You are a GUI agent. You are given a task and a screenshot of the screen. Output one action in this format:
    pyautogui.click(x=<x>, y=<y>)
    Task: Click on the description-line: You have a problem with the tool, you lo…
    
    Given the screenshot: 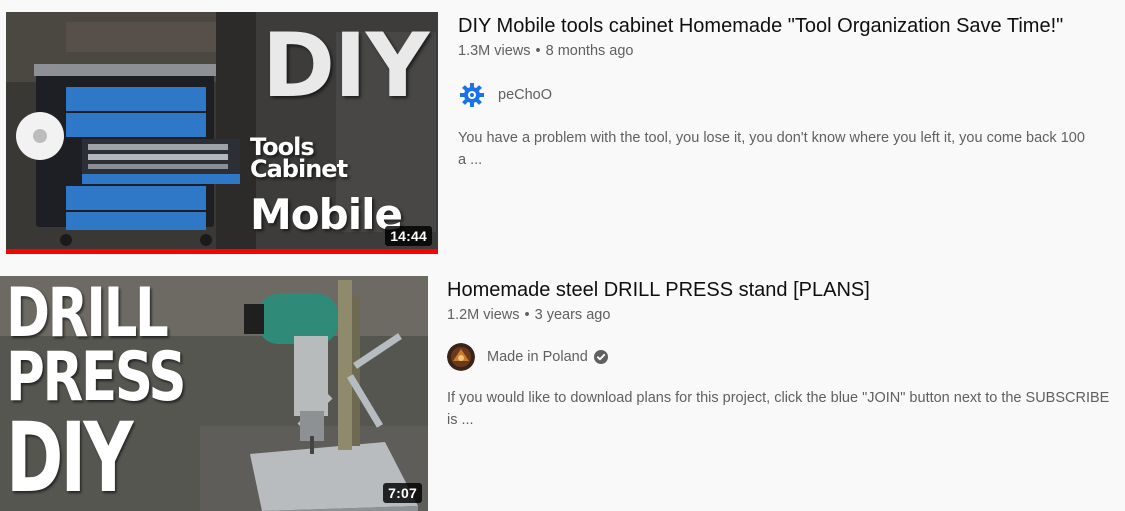 What is the action you would take?
    pyautogui.click(x=771, y=138)
    